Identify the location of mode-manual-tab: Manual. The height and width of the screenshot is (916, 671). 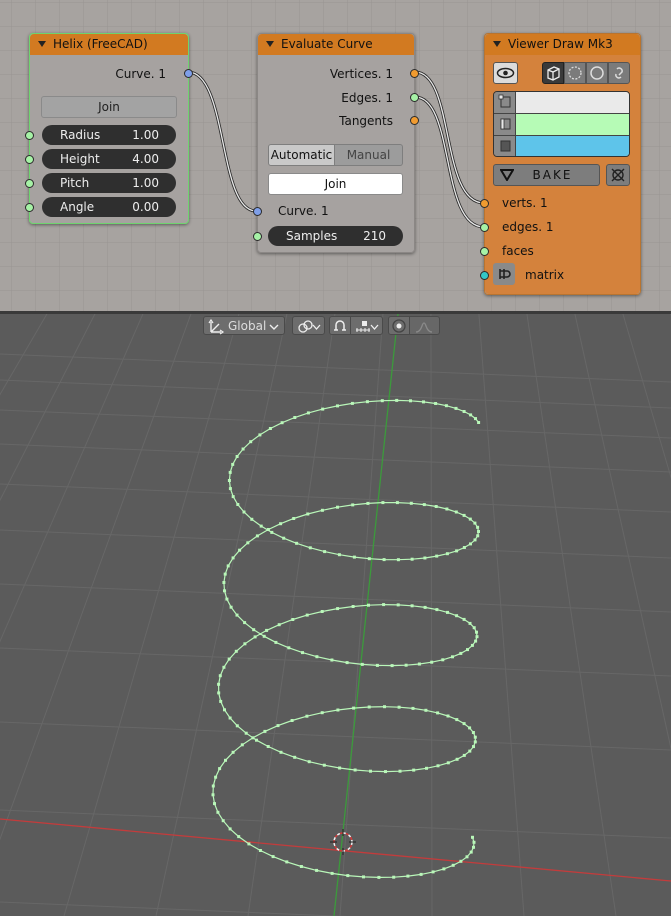
(369, 155).